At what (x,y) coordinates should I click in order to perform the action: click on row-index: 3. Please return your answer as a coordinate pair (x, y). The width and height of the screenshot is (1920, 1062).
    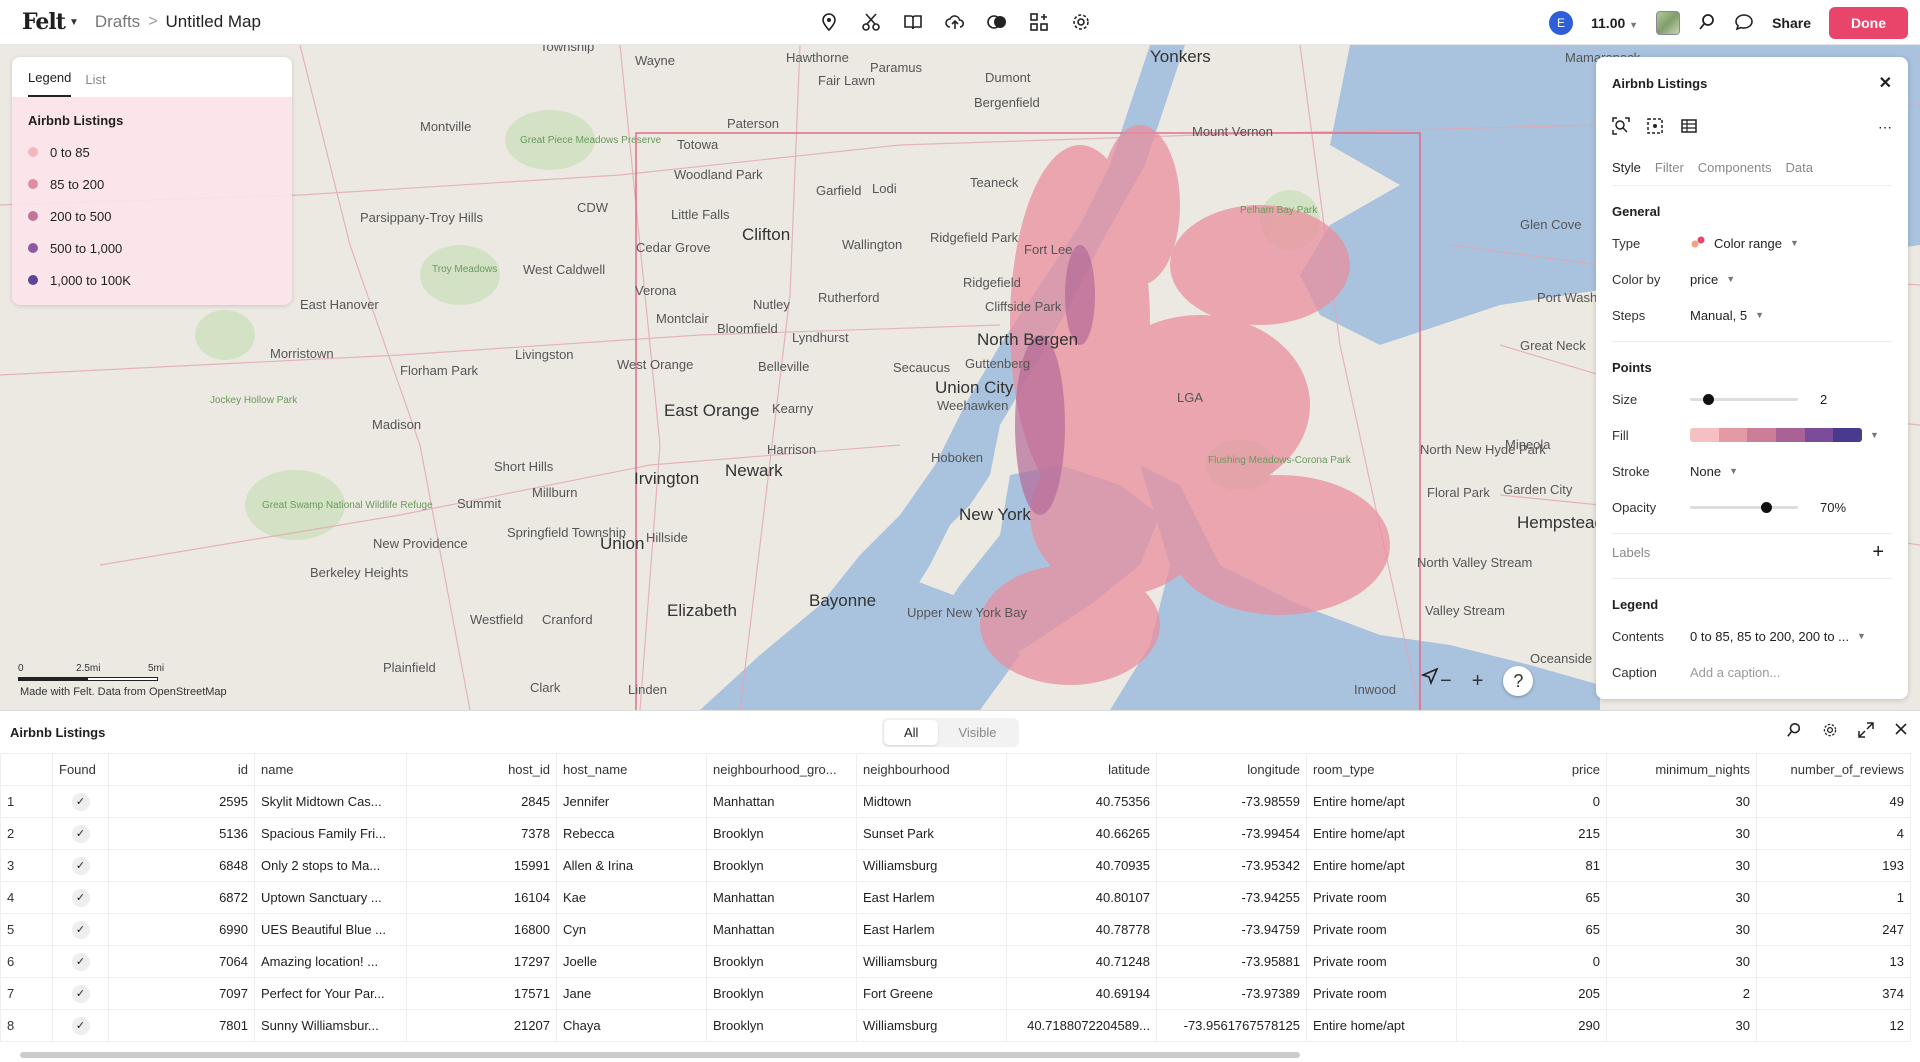
    Looking at the image, I should click on (26, 865).